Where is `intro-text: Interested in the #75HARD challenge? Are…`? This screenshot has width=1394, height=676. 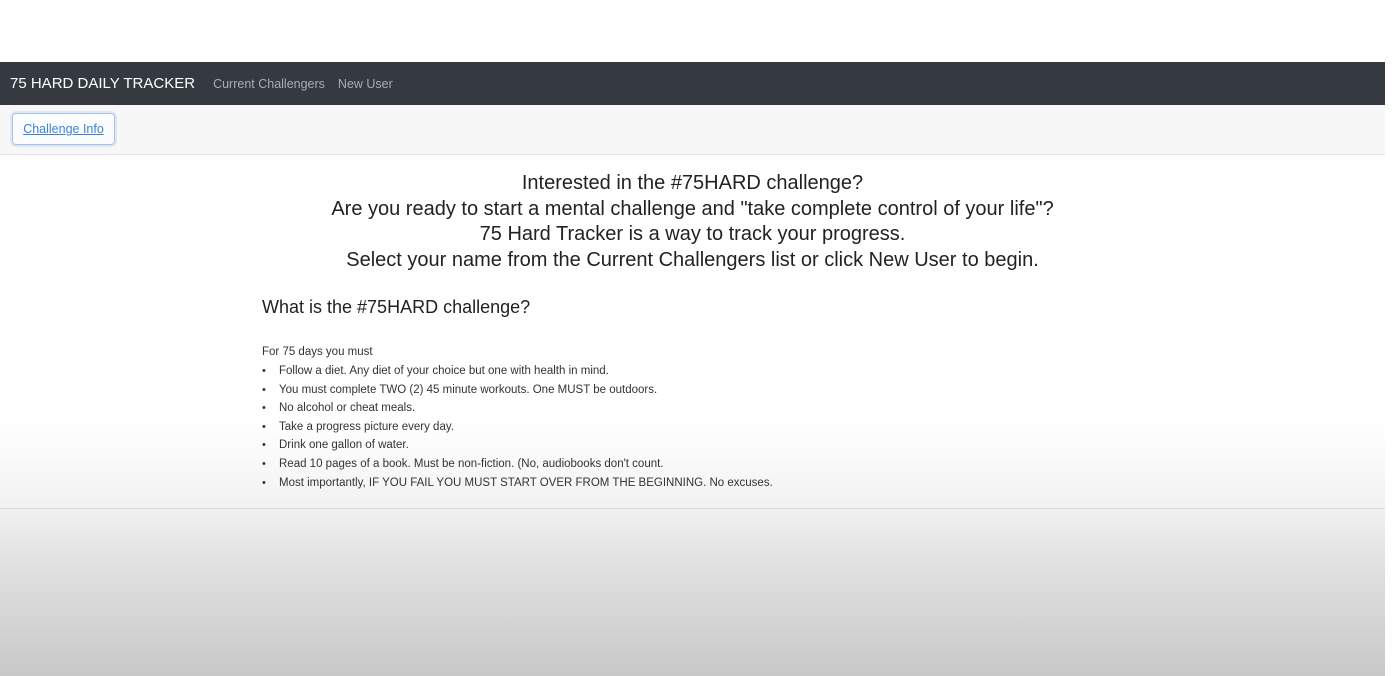 intro-text: Interested in the #75HARD challenge? Are… is located at coordinates (692, 222).